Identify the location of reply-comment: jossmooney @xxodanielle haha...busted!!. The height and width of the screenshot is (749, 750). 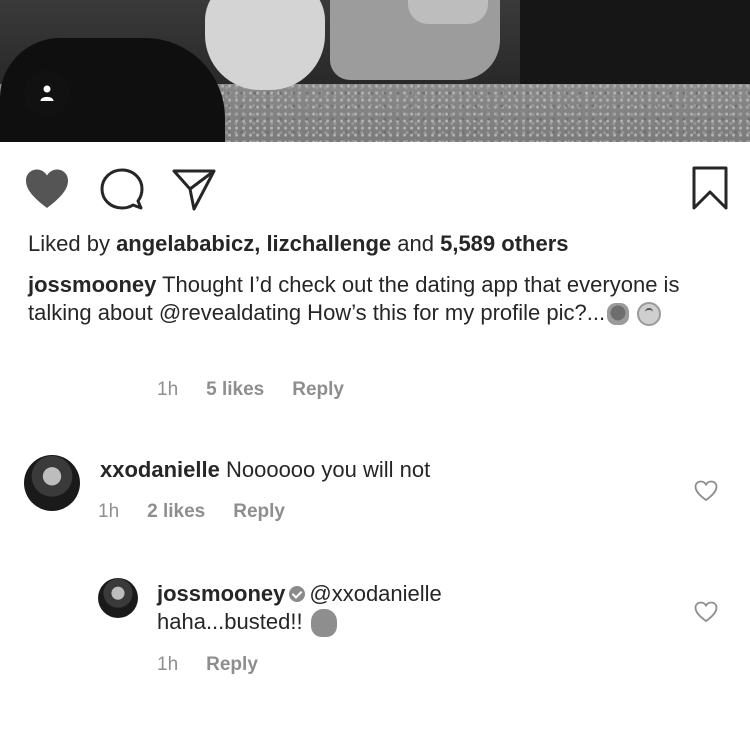
(299, 609).